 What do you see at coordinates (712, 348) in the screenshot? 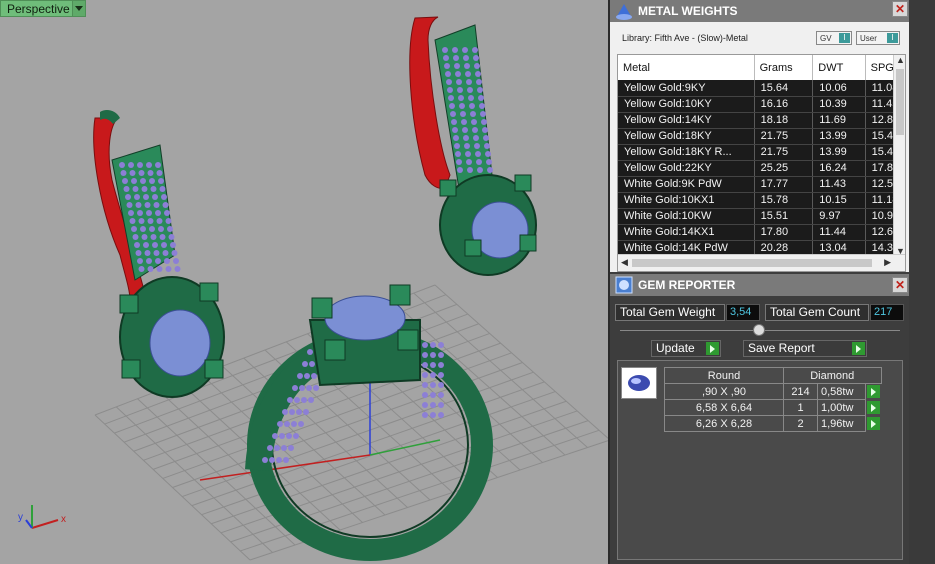
I see `play-icon` at bounding box center [712, 348].